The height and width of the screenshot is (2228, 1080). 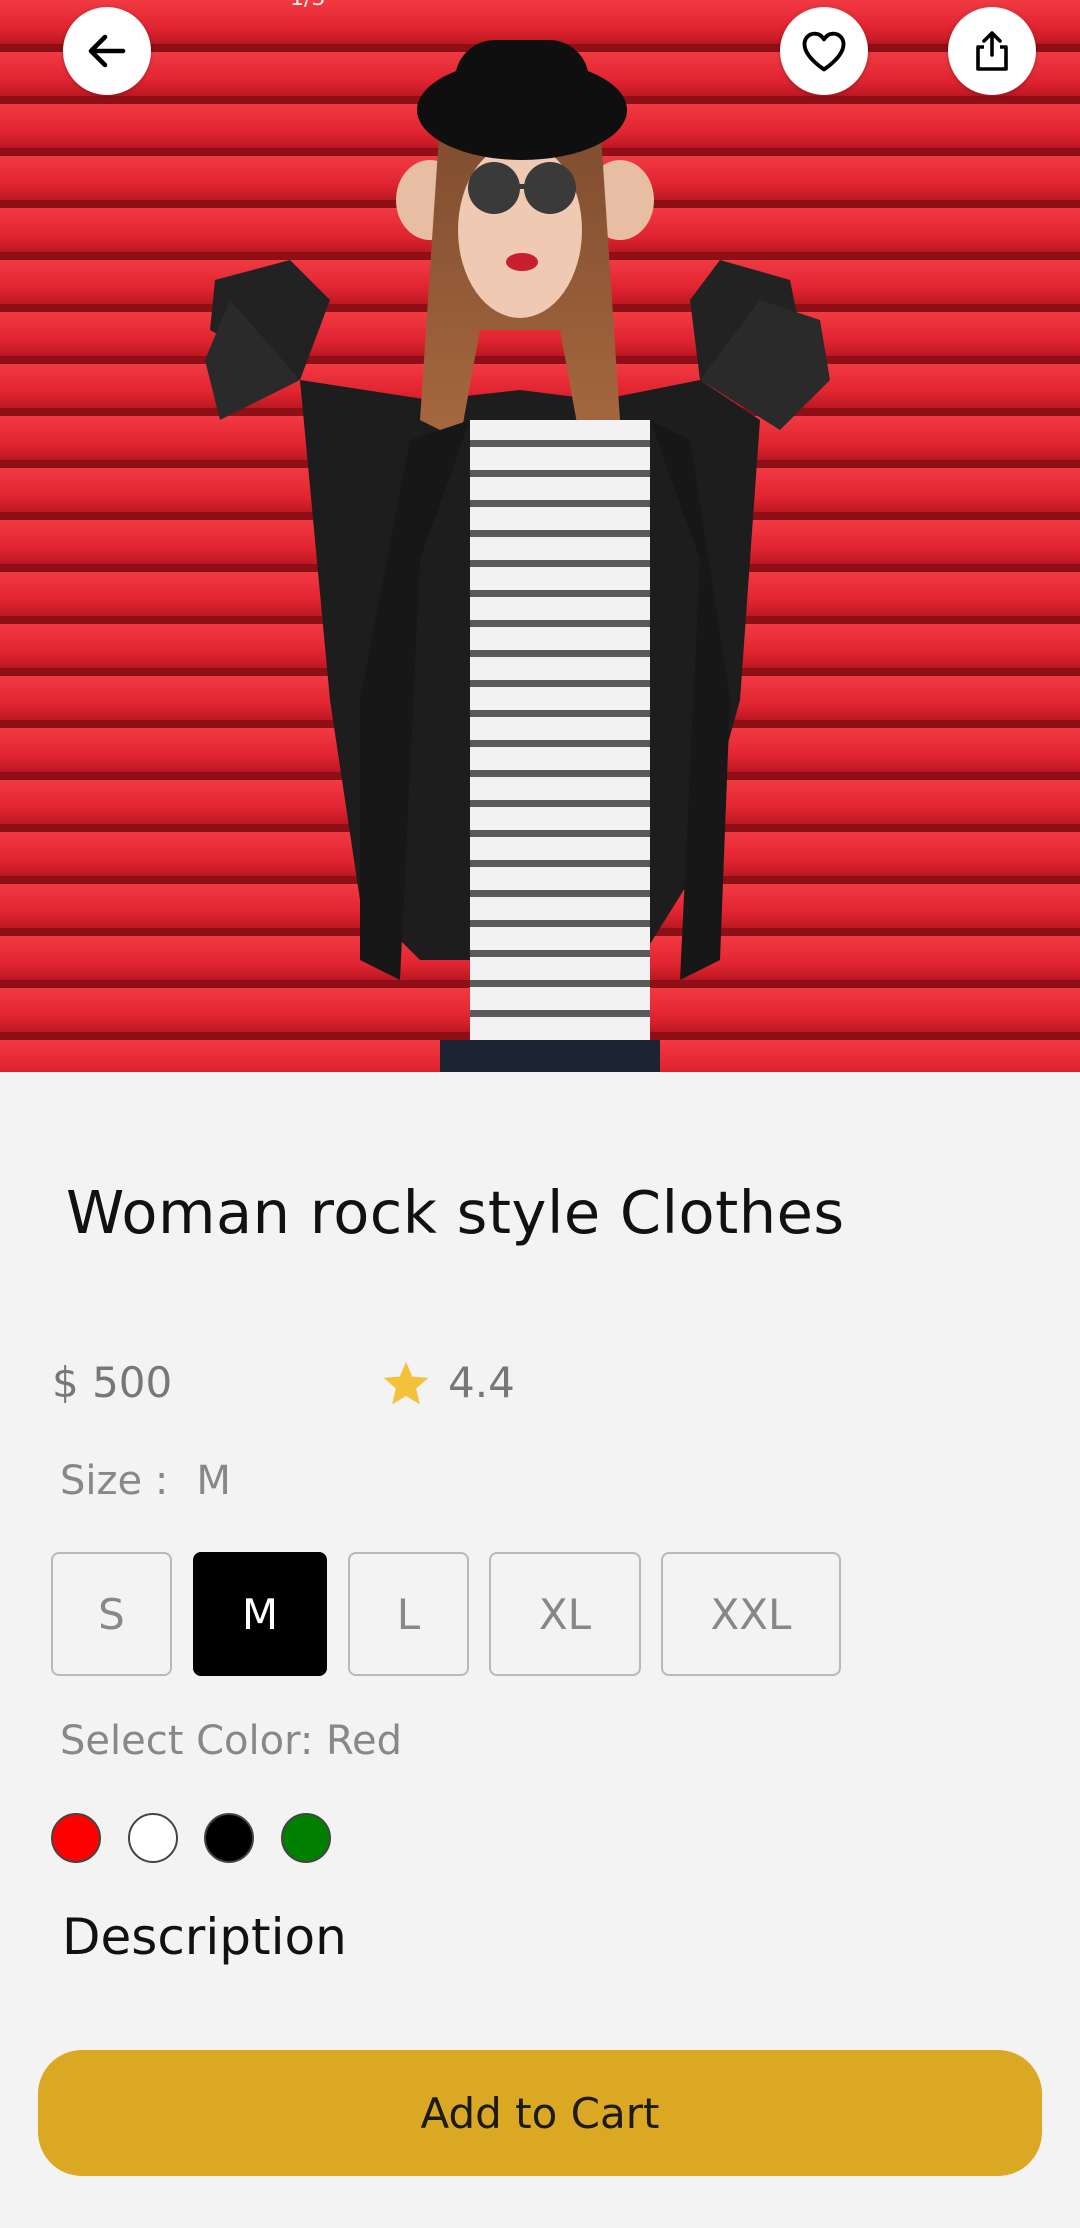 What do you see at coordinates (751, 1614) in the screenshot?
I see `size-option-xxl: XXL` at bounding box center [751, 1614].